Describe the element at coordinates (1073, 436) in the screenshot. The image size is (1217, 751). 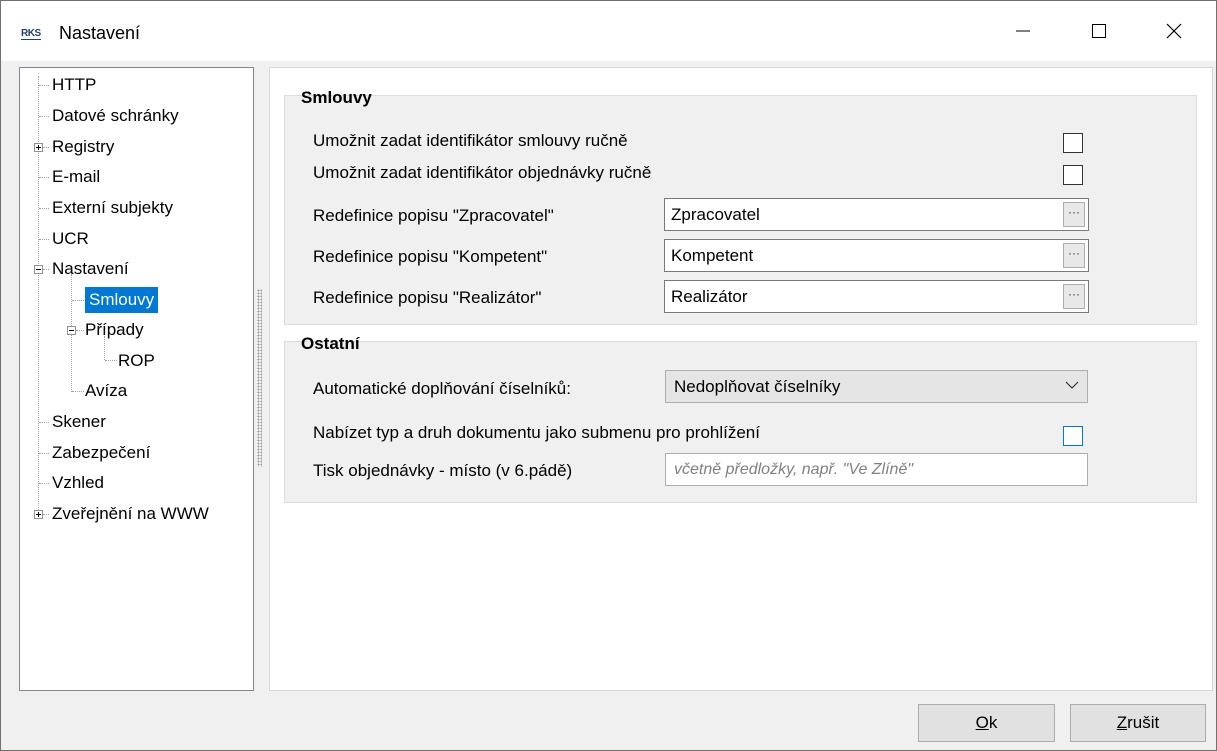
I see `submenu-checkbox` at that location.